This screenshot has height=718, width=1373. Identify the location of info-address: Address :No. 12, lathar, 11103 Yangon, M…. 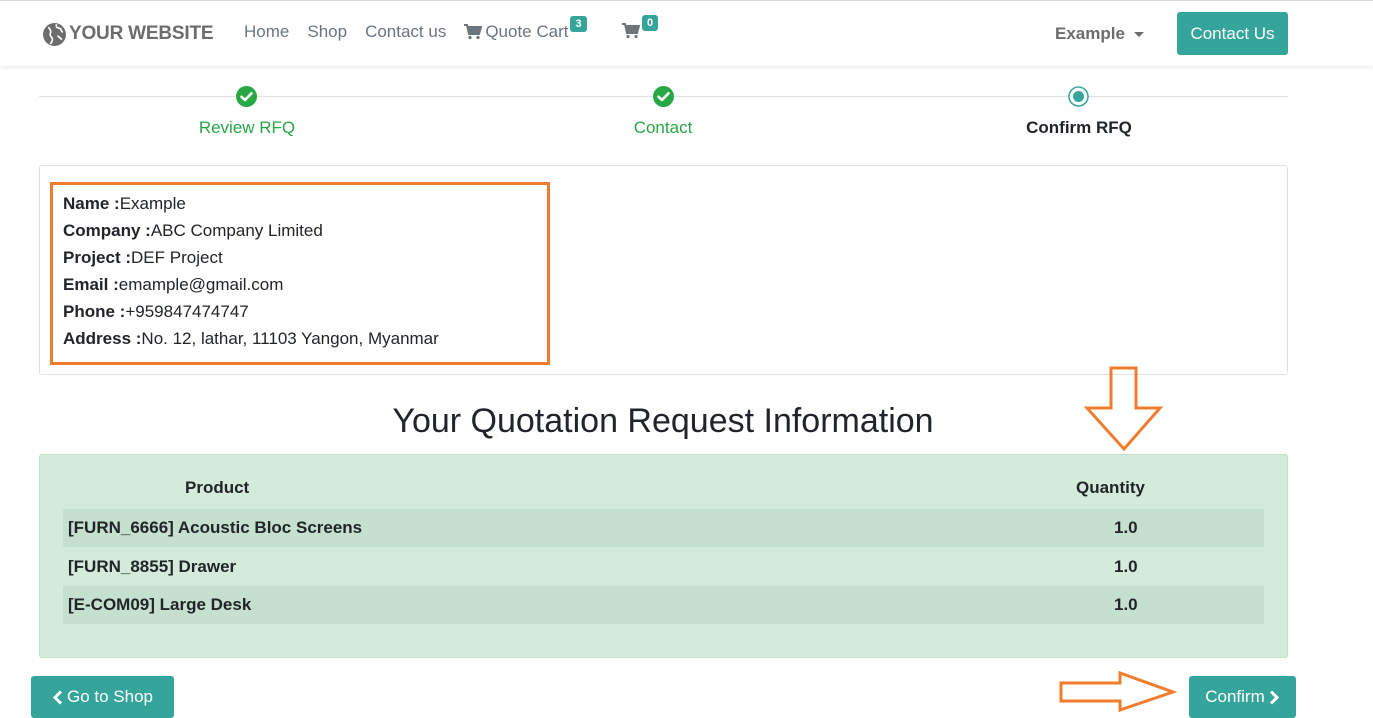
(251, 338).